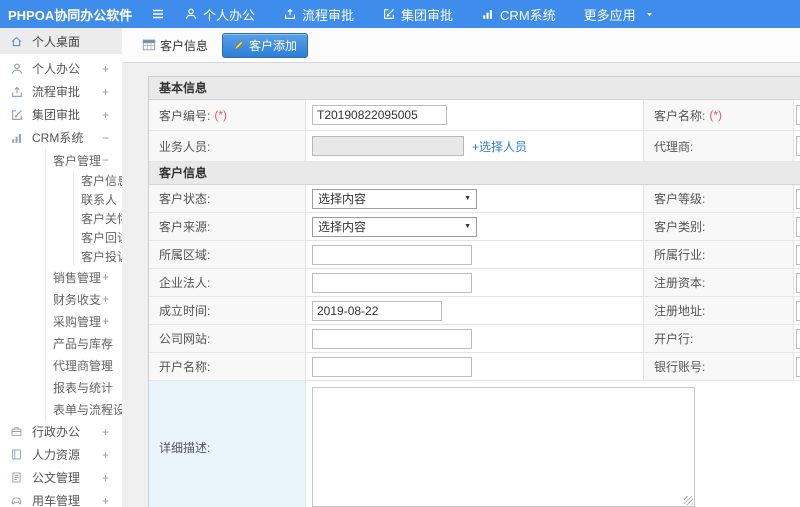 The height and width of the screenshot is (507, 800). Describe the element at coordinates (101, 219) in the screenshot. I see `sidebar-item-label: 客户关怀` at that location.